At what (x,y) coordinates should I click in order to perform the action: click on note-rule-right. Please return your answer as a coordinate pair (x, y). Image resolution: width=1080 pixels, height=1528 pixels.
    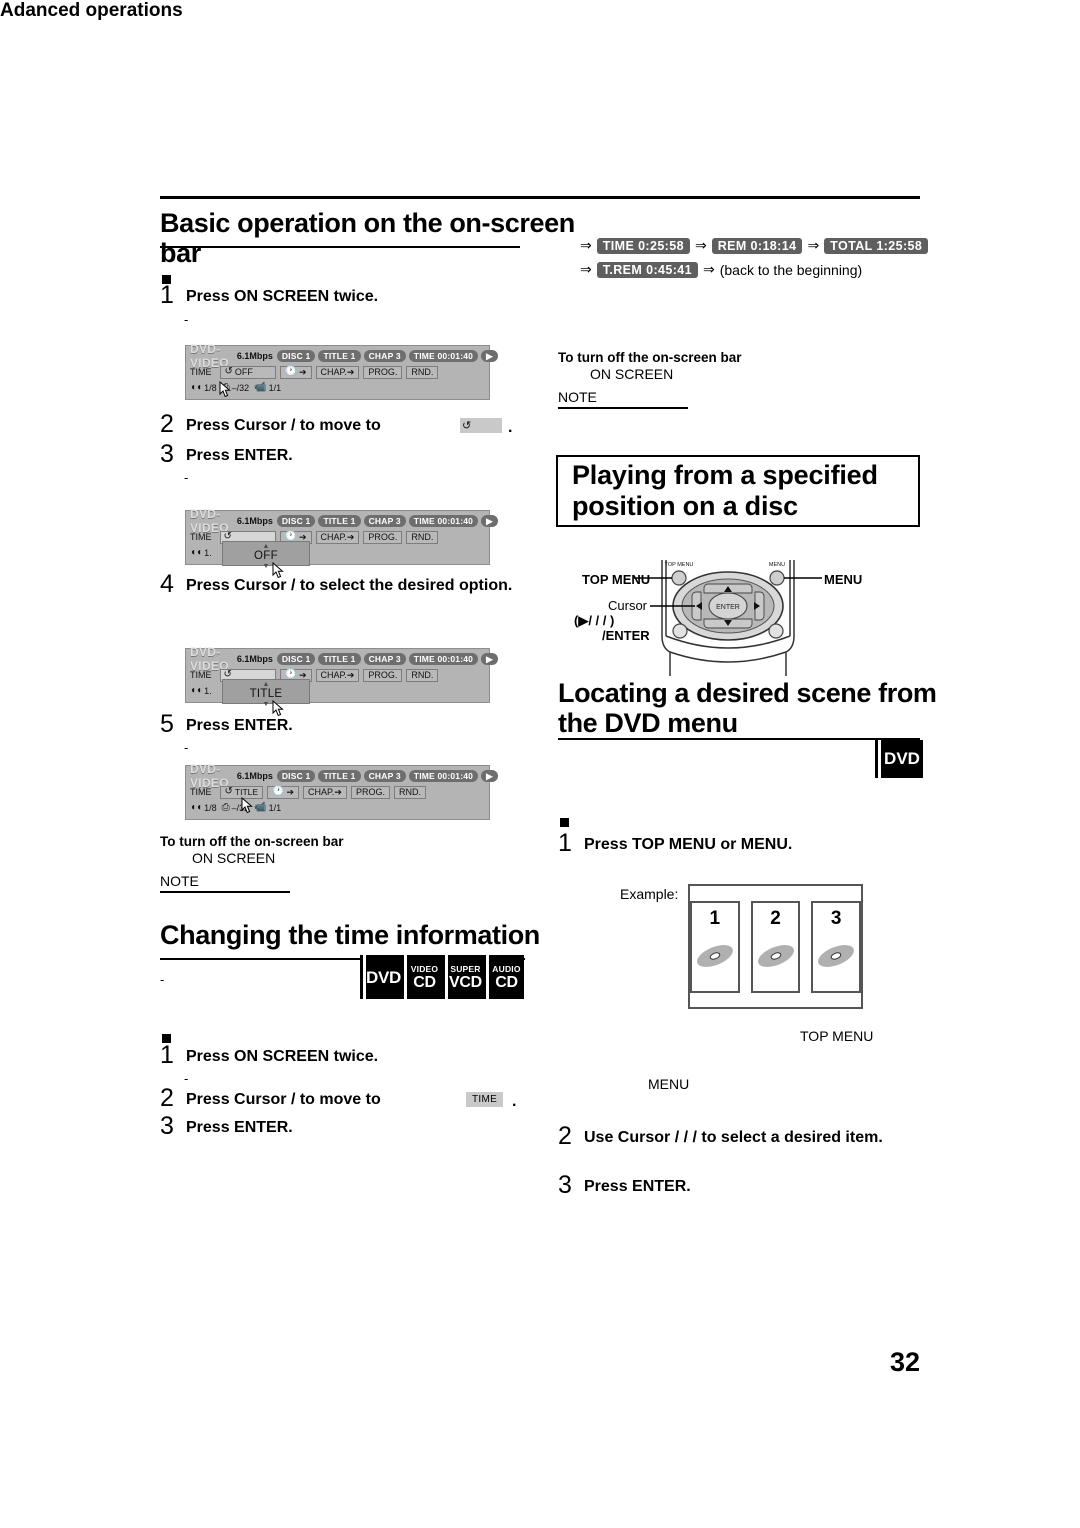
    Looking at the image, I should click on (623, 408).